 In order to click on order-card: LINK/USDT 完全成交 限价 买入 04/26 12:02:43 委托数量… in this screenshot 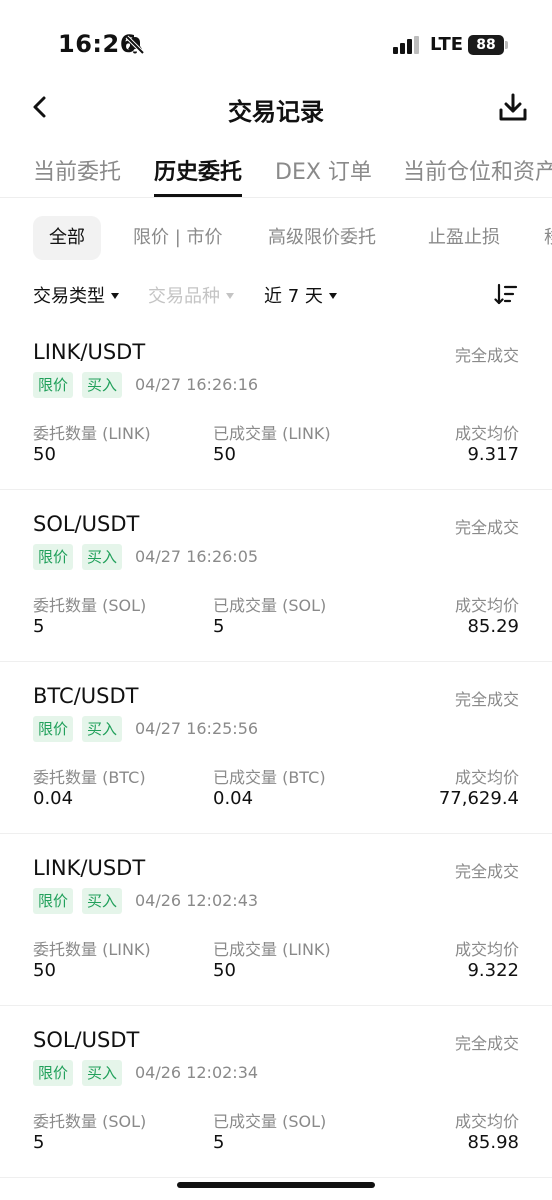, I will do `click(276, 920)`.